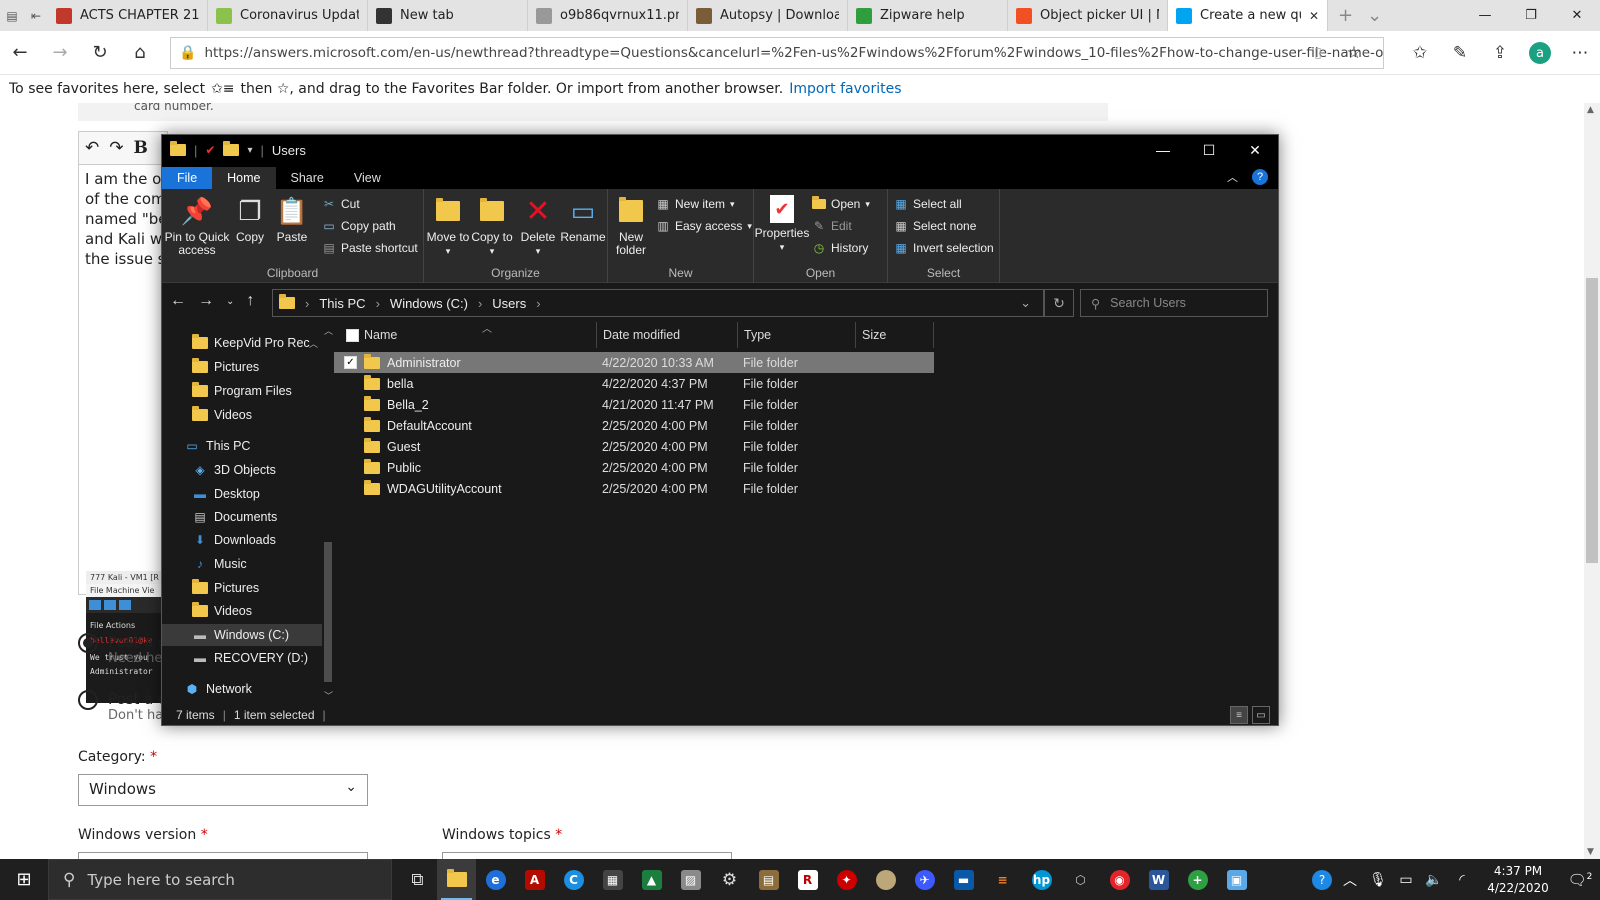  What do you see at coordinates (841, 203) in the screenshot?
I see `open-button: Open ▾` at bounding box center [841, 203].